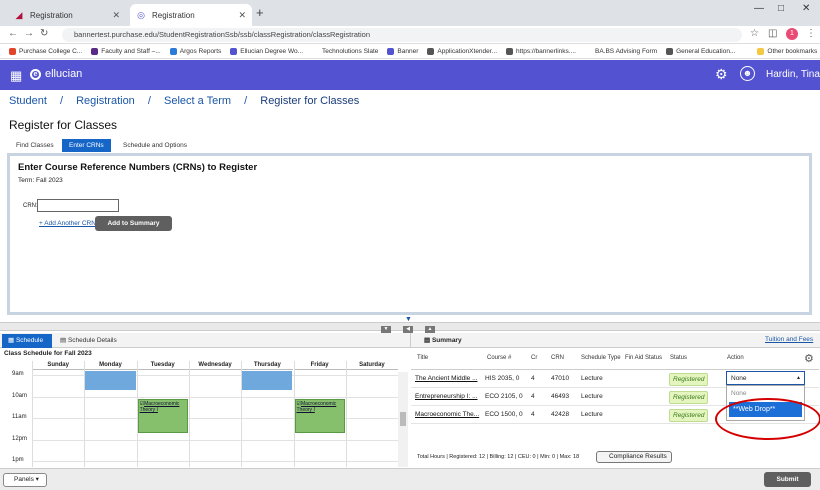  Describe the element at coordinates (29, 33) in the screenshot. I see `forward-icon: →` at that location.